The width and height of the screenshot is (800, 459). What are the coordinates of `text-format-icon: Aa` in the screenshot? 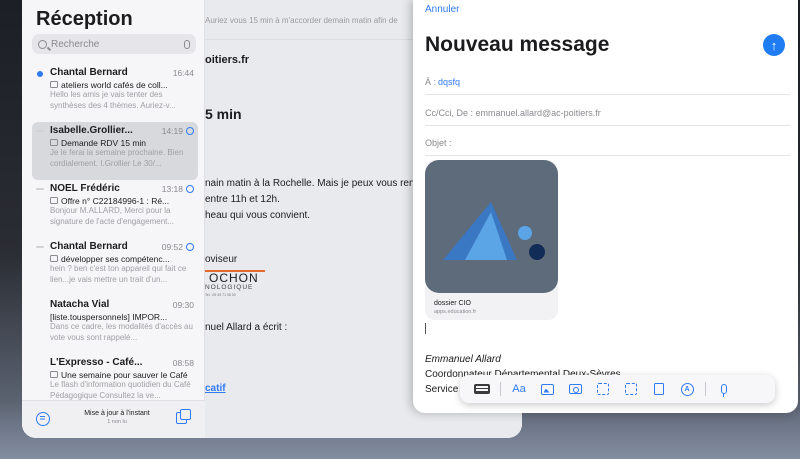 It's located at (519, 389).